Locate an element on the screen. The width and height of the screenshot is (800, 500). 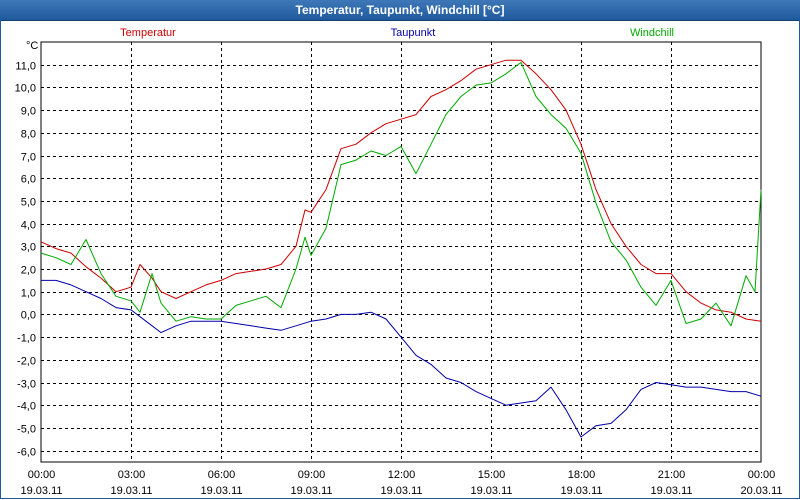
legend-taupunkt: Taupunkt is located at coordinates (413, 33).